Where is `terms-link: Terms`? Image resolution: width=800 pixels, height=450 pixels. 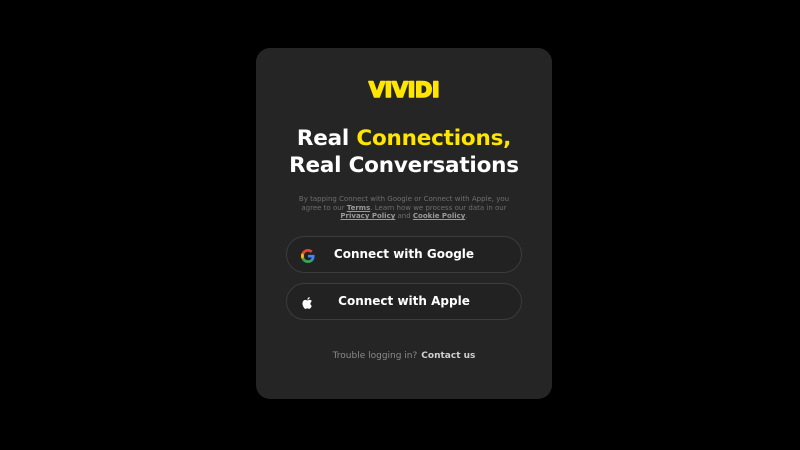 terms-link: Terms is located at coordinates (359, 208).